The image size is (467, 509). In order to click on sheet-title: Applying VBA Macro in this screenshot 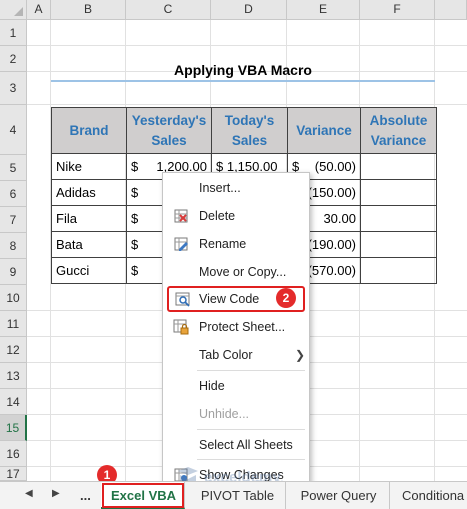, I will do `click(243, 70)`.